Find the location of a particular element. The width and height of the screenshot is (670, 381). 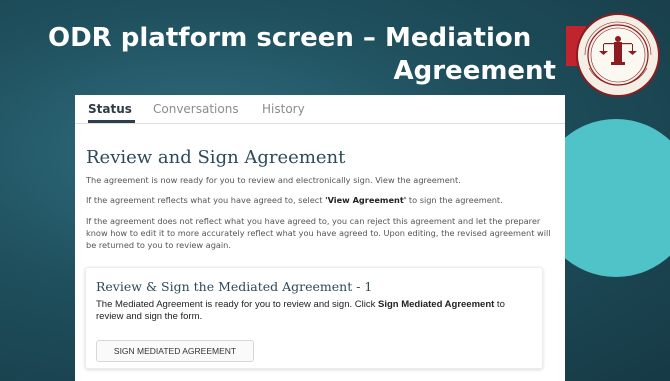

instruction-text-after: to sign the agreement. is located at coordinates (454, 200).